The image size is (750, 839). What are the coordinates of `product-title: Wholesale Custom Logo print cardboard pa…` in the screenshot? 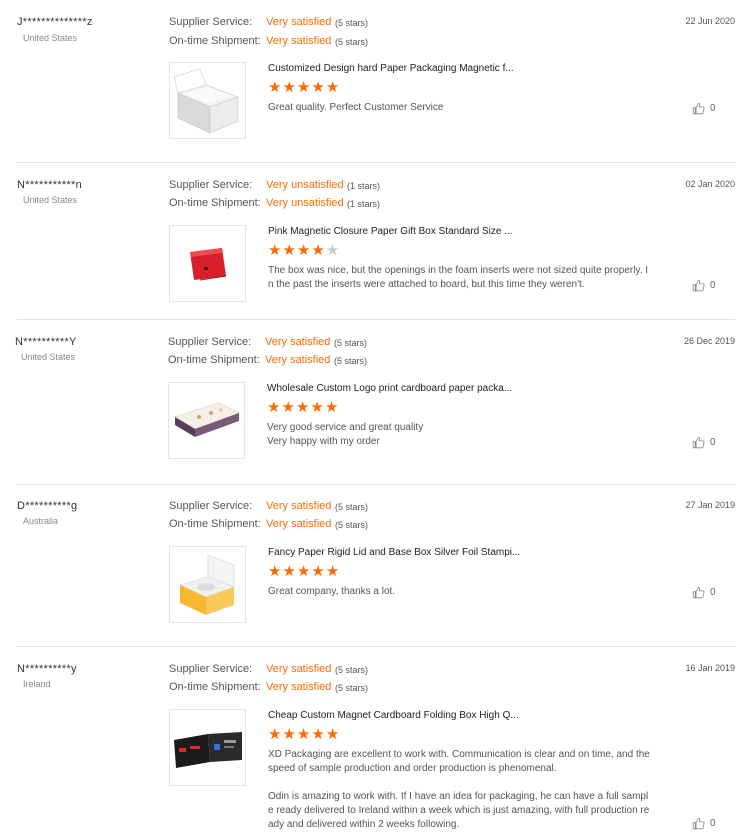 It's located at (389, 388).